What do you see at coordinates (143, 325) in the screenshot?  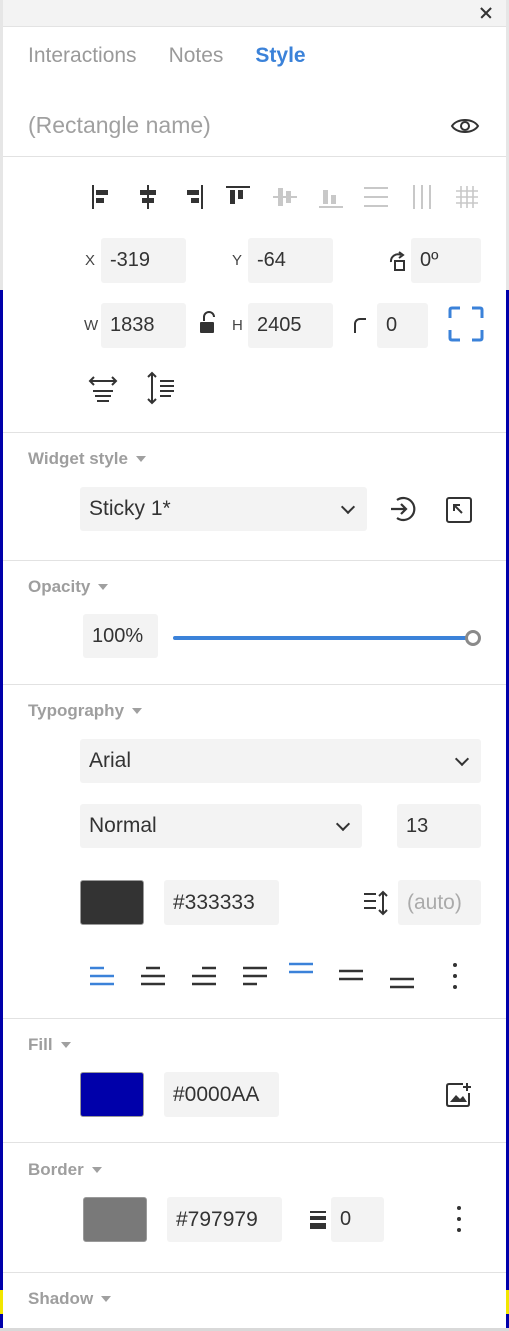 I see `width-field: 1838` at bounding box center [143, 325].